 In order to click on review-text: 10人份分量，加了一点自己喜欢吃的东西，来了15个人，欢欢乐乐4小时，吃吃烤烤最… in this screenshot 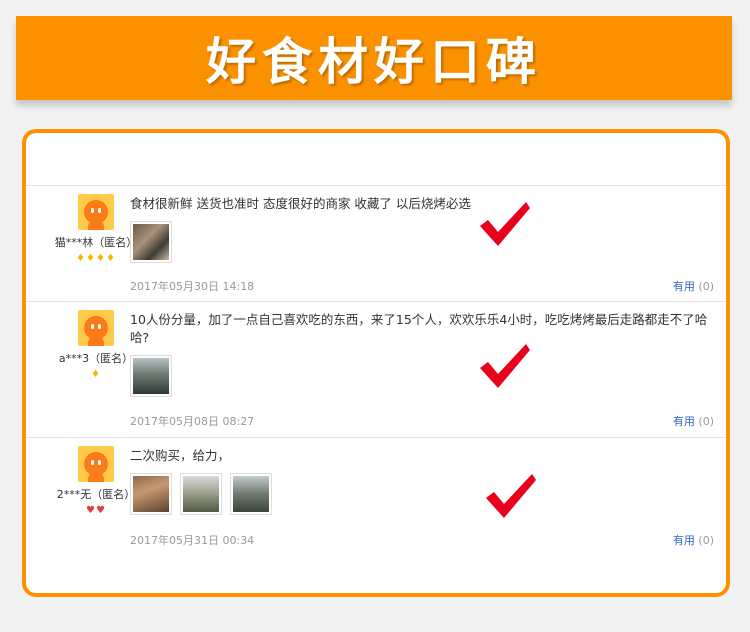, I will do `click(419, 328)`.